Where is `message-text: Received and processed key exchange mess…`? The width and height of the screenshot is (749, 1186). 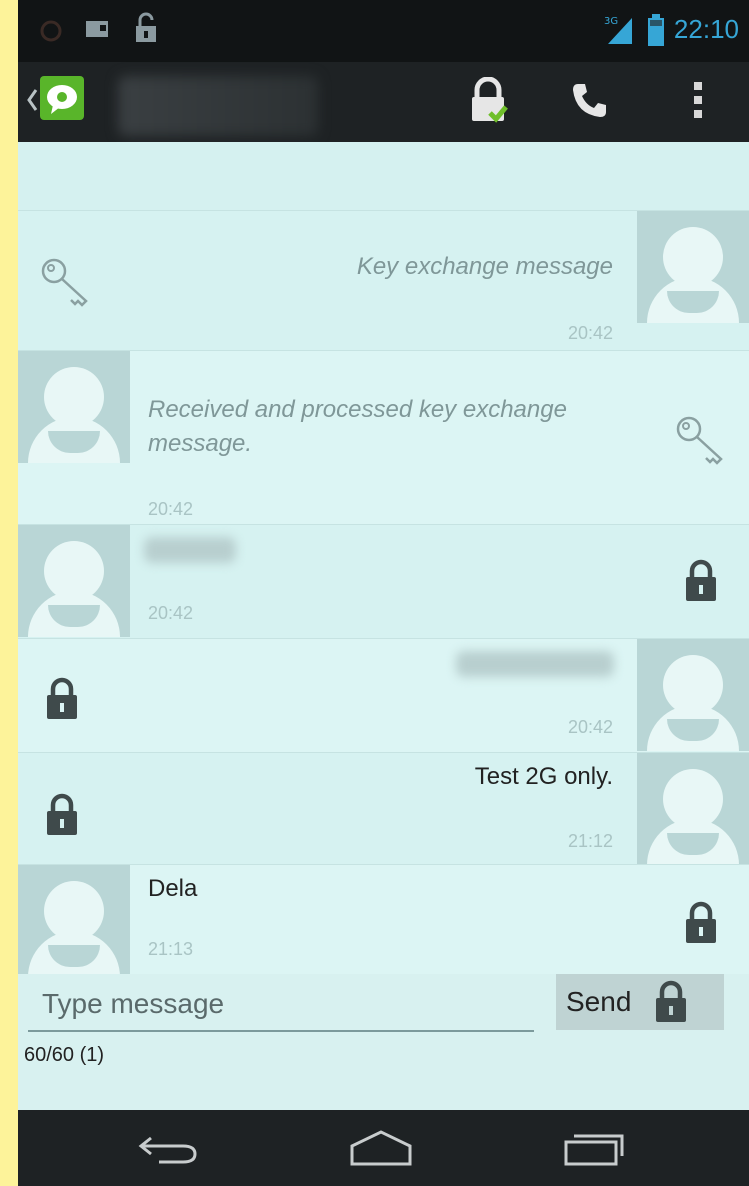
message-text: Received and processed key exchange mess… is located at coordinates (357, 426).